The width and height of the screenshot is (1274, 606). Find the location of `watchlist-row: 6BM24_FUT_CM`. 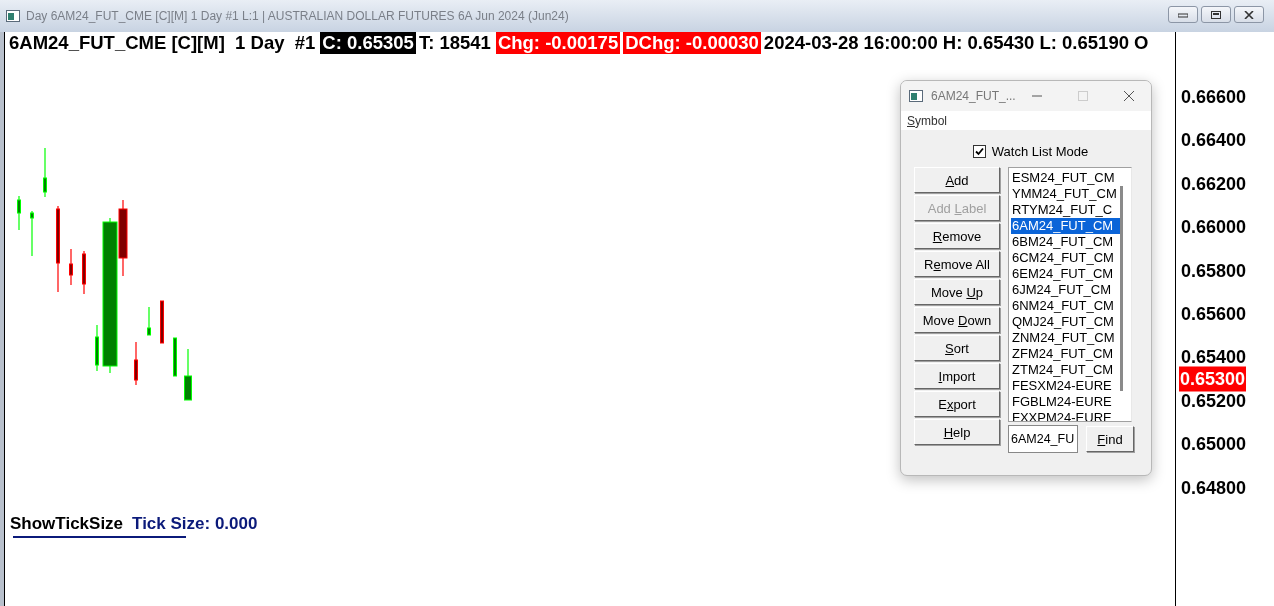

watchlist-row: 6BM24_FUT_CM is located at coordinates (1065, 242).